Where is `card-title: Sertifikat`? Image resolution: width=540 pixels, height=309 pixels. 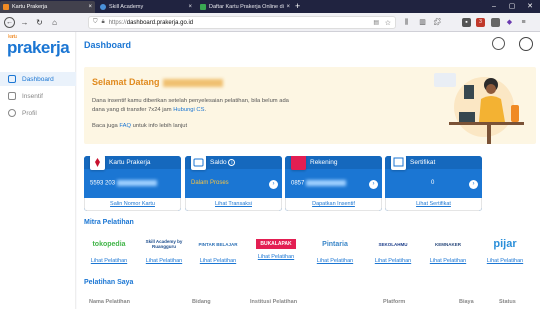 card-title: Sertifikat is located at coordinates (423, 162).